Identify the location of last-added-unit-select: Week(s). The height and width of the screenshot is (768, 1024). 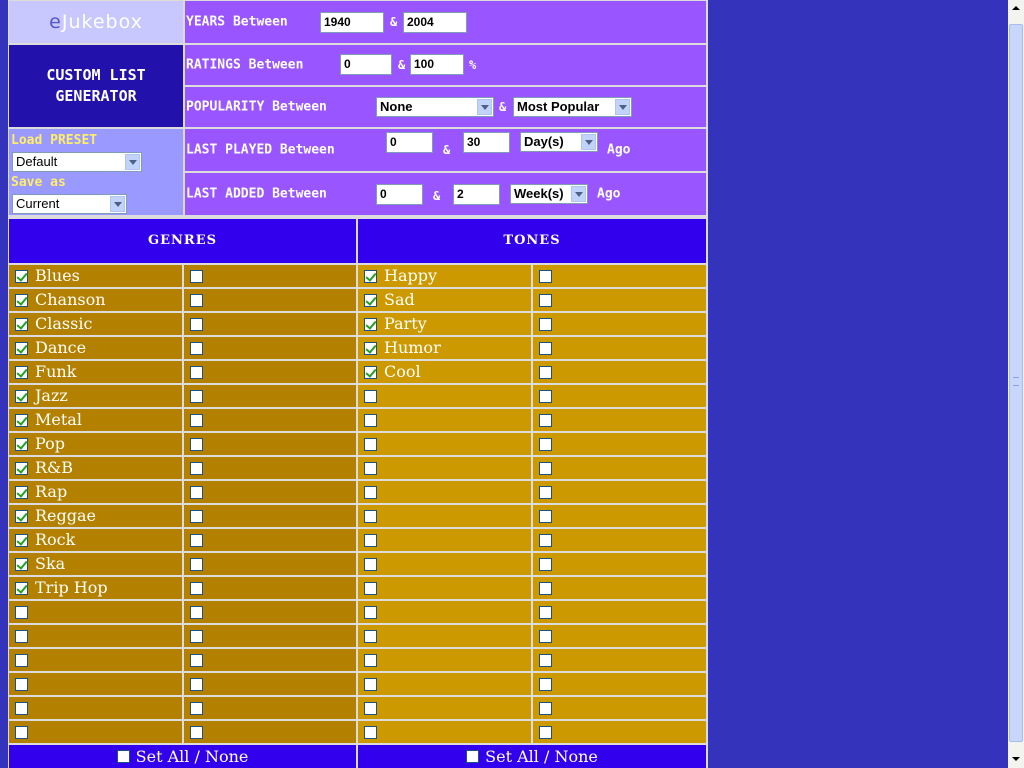
(549, 194).